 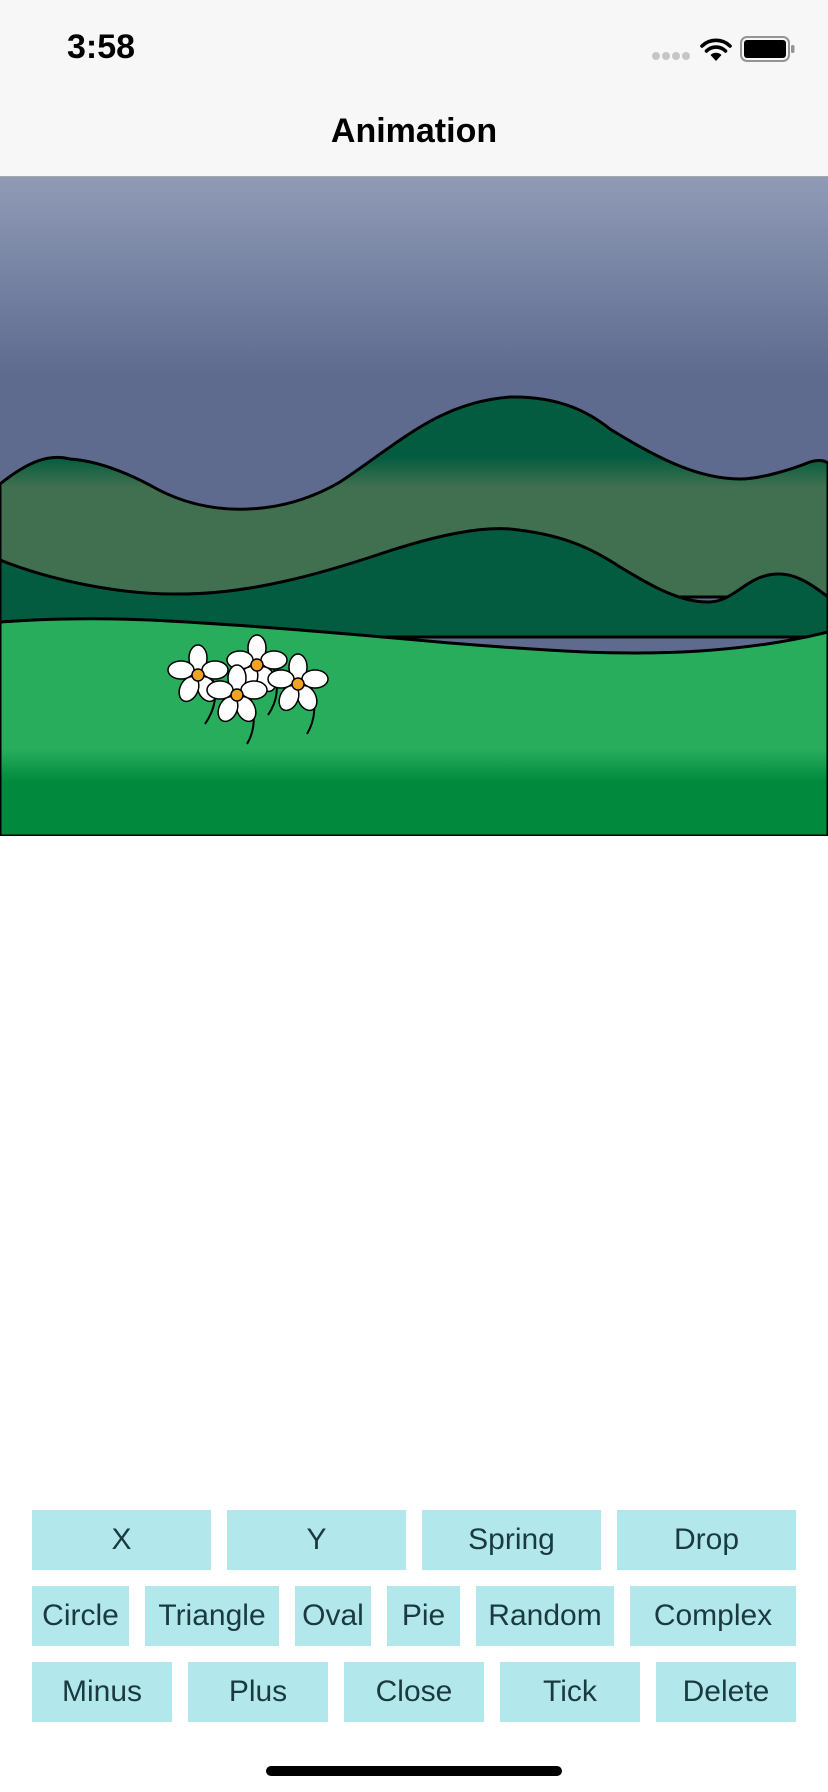 What do you see at coordinates (713, 1616) in the screenshot?
I see `complex-button: Complex` at bounding box center [713, 1616].